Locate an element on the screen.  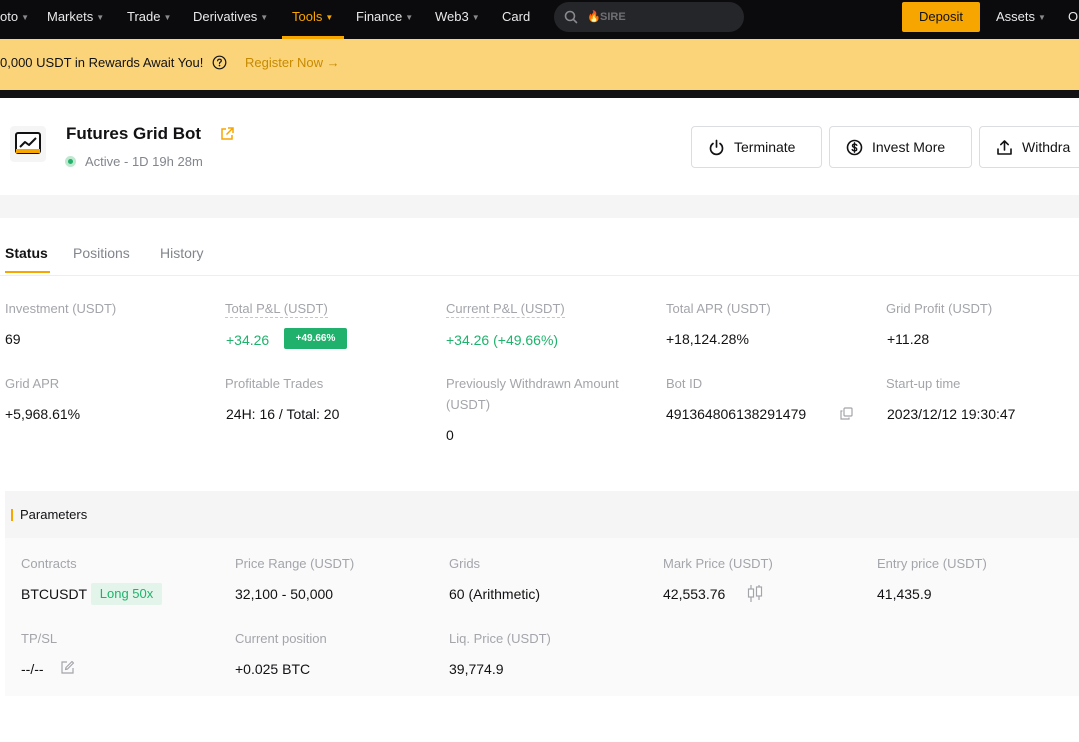
entry-price-value: 41,435.9 is located at coordinates (904, 594).